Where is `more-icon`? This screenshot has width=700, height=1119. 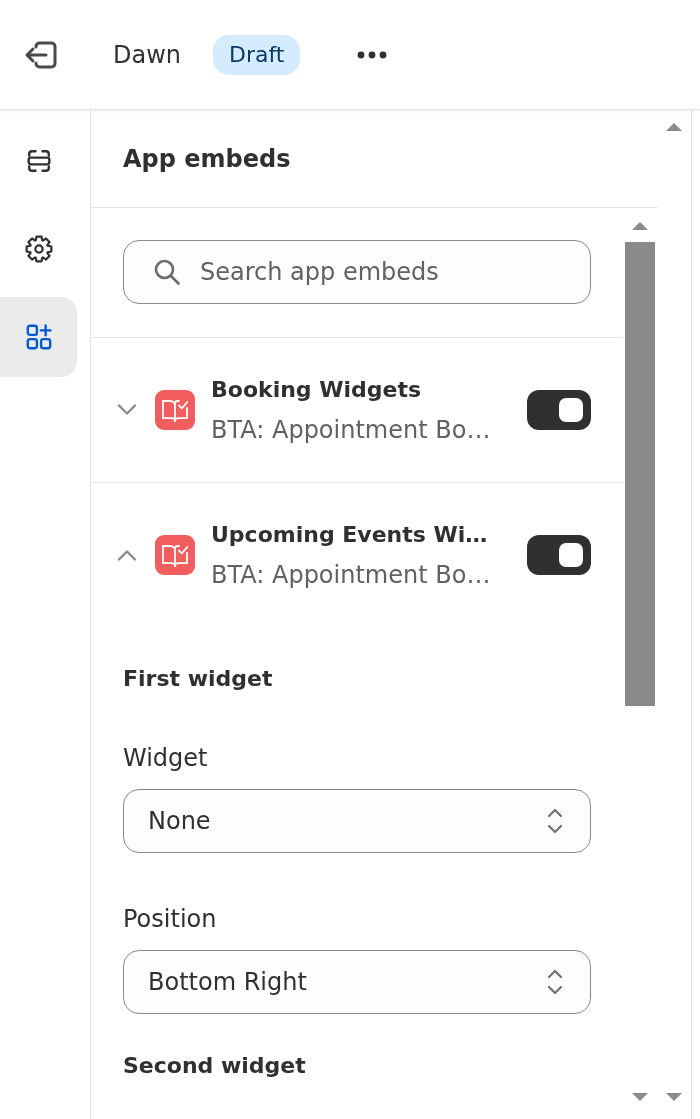
more-icon is located at coordinates (372, 54).